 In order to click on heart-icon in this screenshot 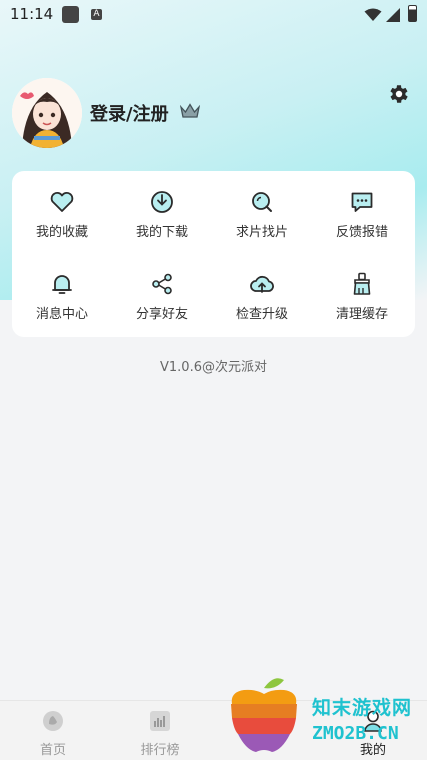, I will do `click(62, 201)`.